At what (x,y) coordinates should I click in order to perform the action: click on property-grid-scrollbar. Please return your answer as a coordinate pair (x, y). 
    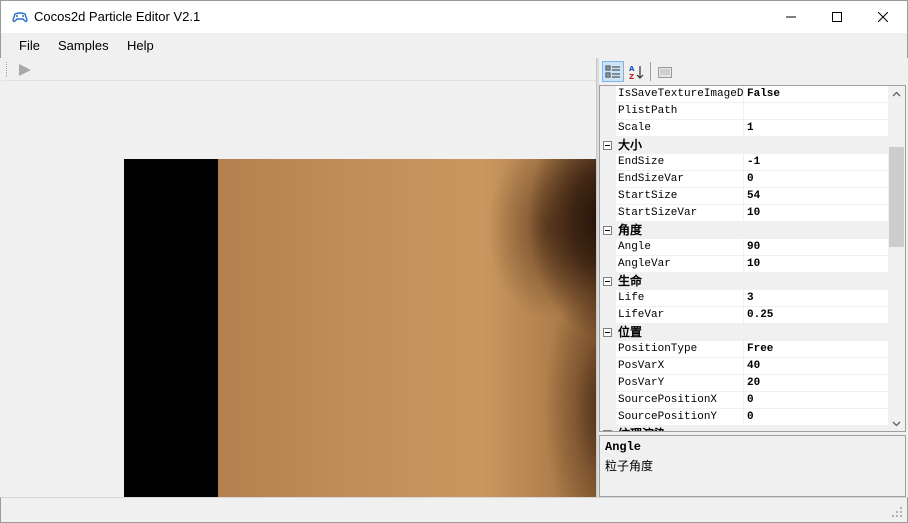
    Looking at the image, I should click on (896, 258).